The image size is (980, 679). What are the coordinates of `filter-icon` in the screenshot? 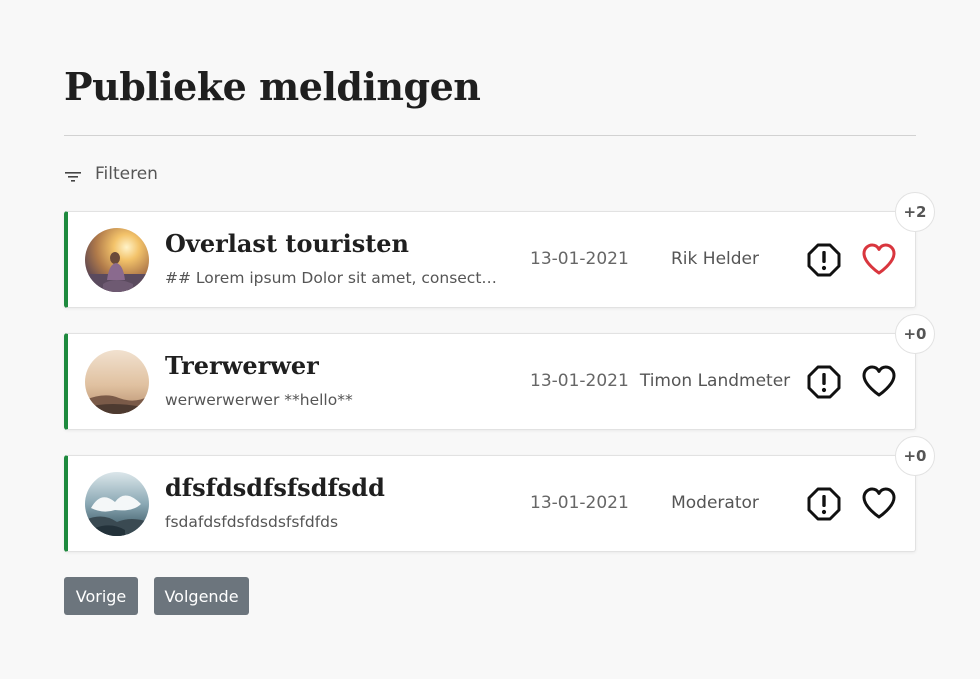 It's located at (73, 176).